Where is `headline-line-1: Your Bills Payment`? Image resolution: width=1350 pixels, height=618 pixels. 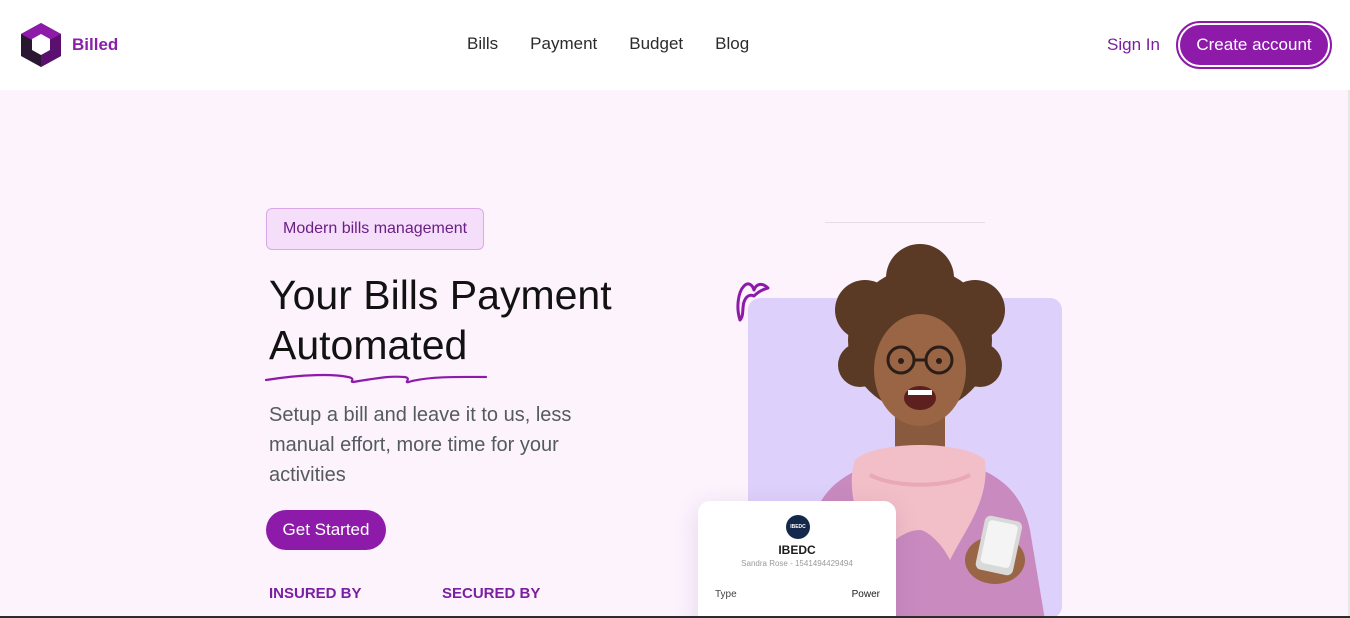 headline-line-1: Your Bills Payment is located at coordinates (440, 295).